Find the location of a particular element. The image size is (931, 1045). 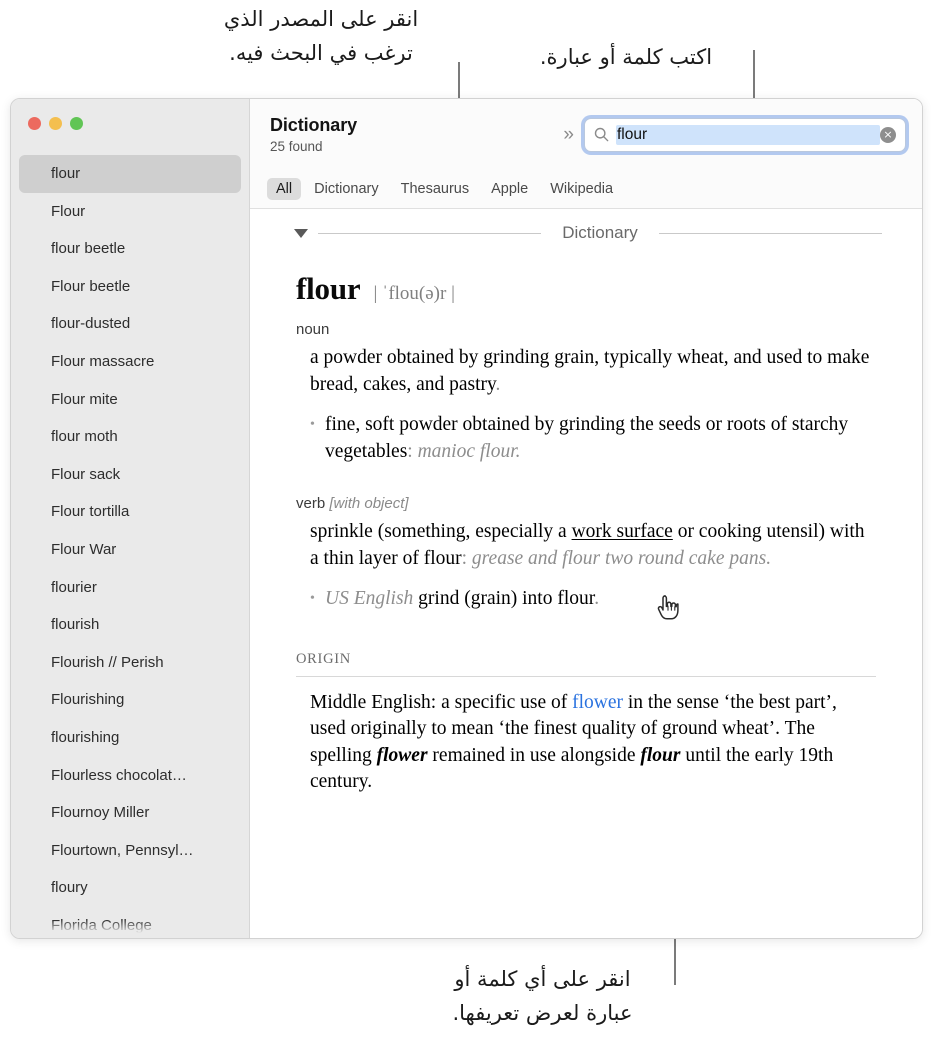

tab-thesaurus: Thesaurus is located at coordinates (435, 189).